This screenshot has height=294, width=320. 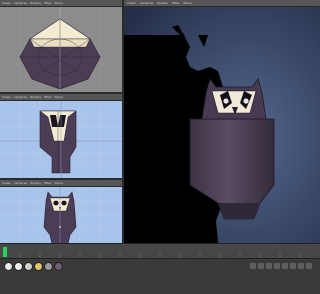 I want to click on viewport-front-menubar: Views Cameras Display Filter Panel, so click(x=61, y=183).